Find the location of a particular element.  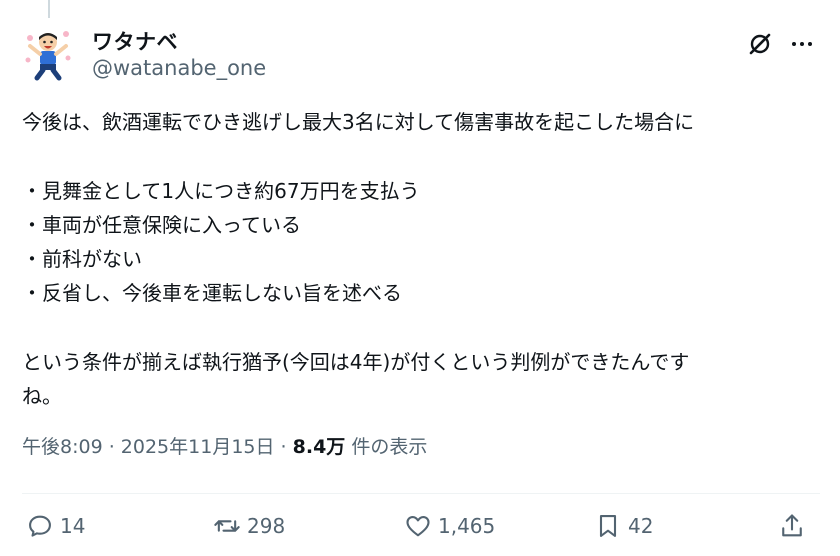

bookmark-count: 42 is located at coordinates (641, 526).